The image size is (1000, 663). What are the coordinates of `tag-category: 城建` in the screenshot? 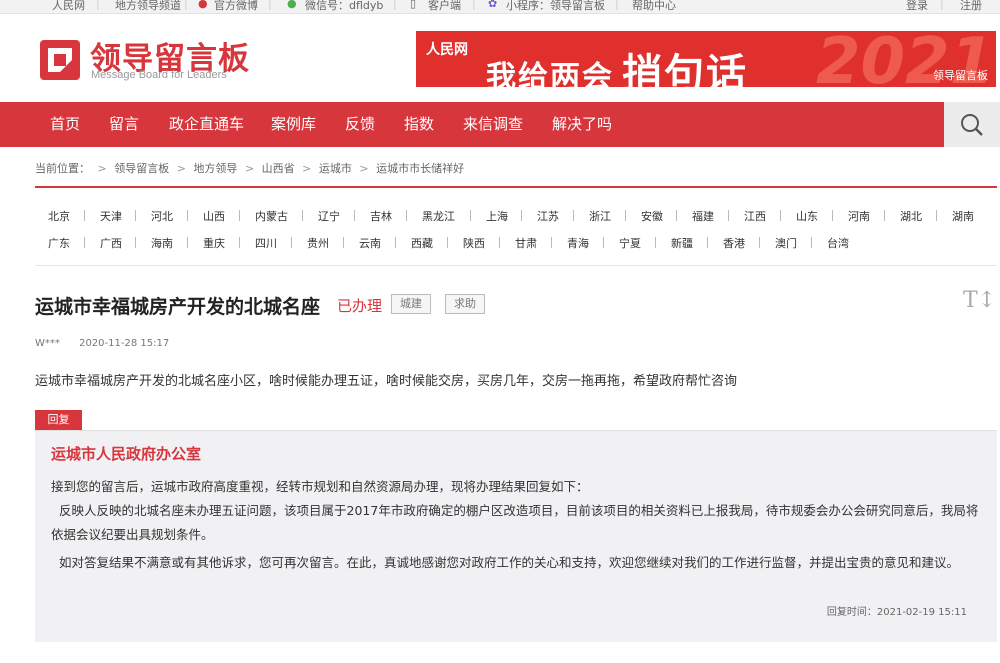 It's located at (411, 304).